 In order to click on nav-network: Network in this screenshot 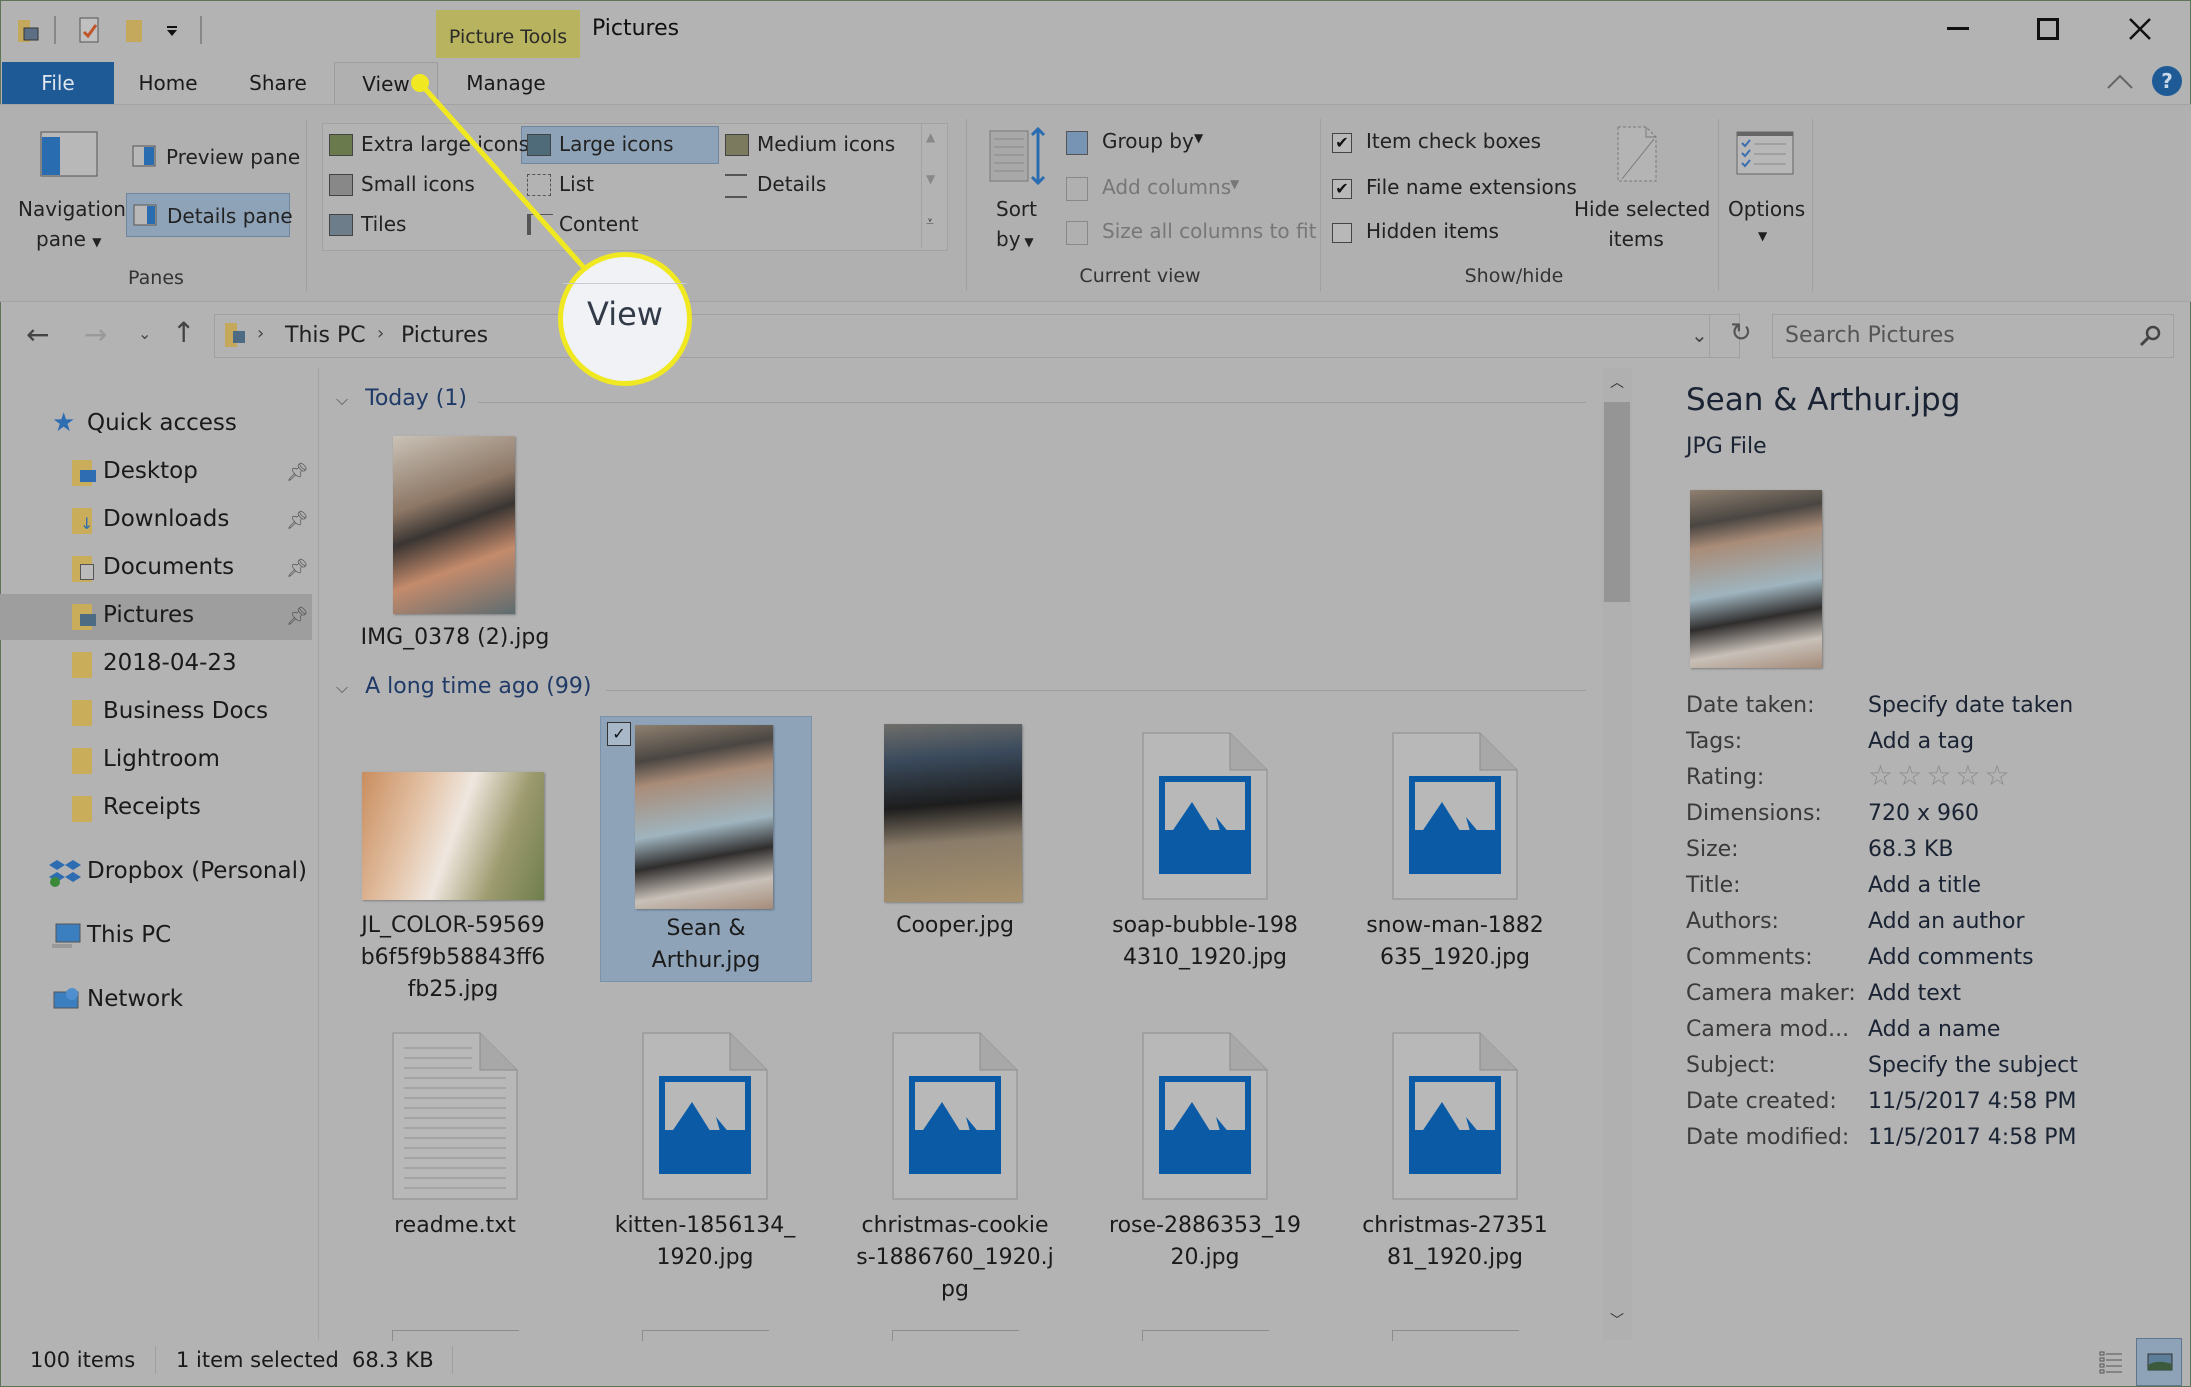, I will do `click(156, 1001)`.